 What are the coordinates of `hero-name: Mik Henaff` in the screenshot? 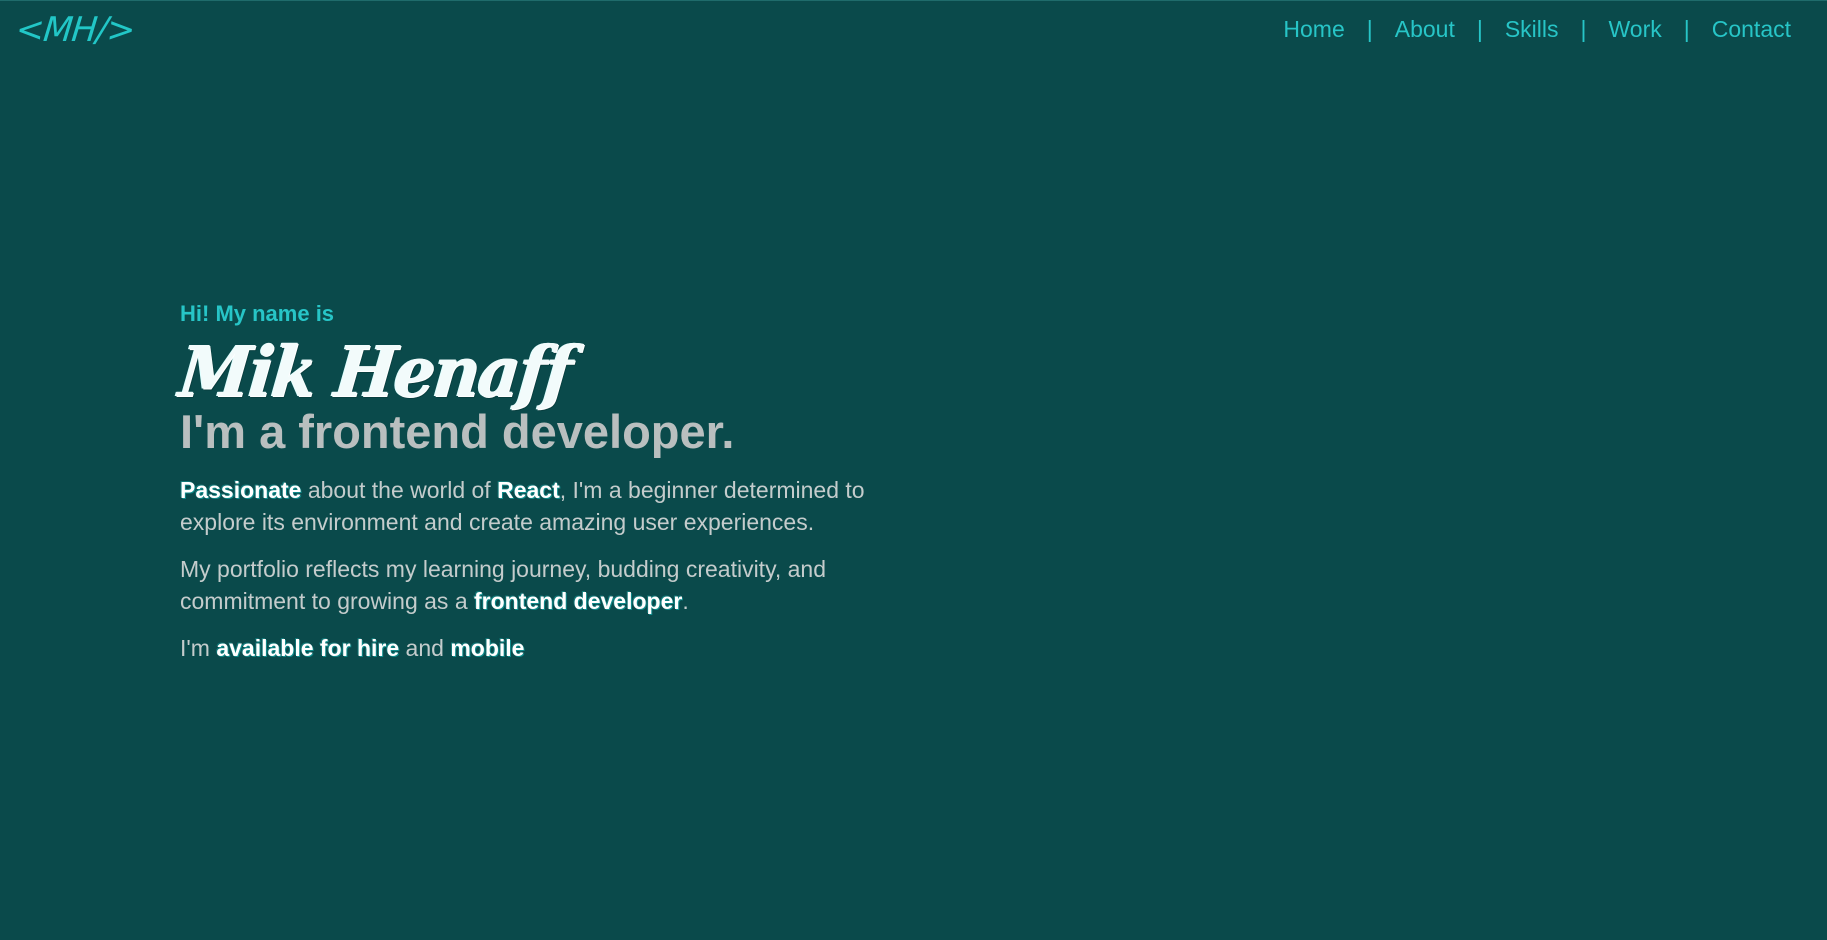 It's located at (375, 371).